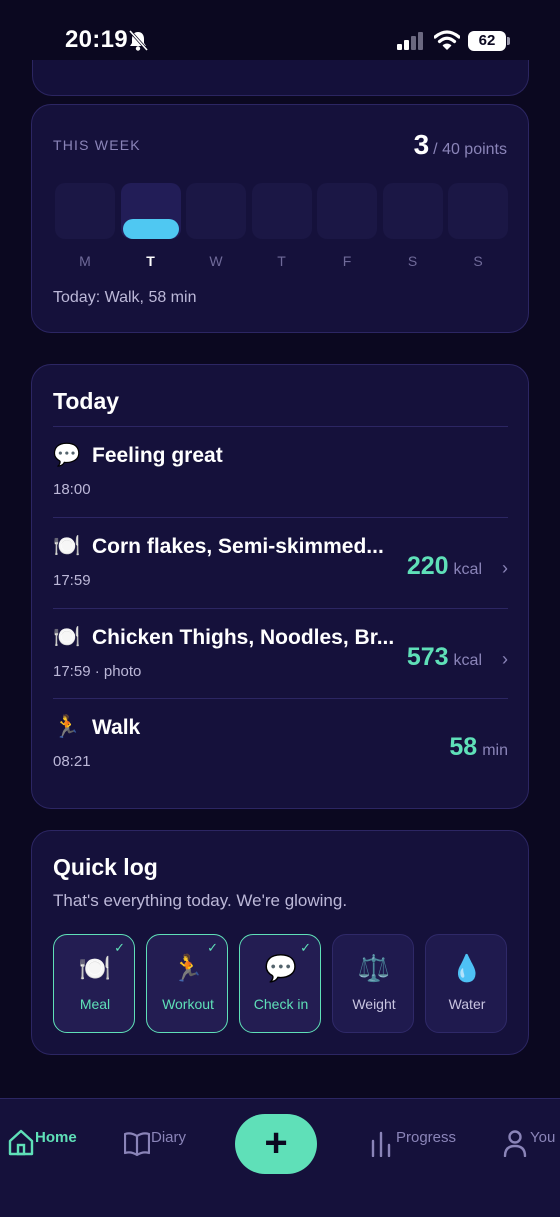  What do you see at coordinates (281, 1004) in the screenshot?
I see `quick-log-tile-label: Check in` at bounding box center [281, 1004].